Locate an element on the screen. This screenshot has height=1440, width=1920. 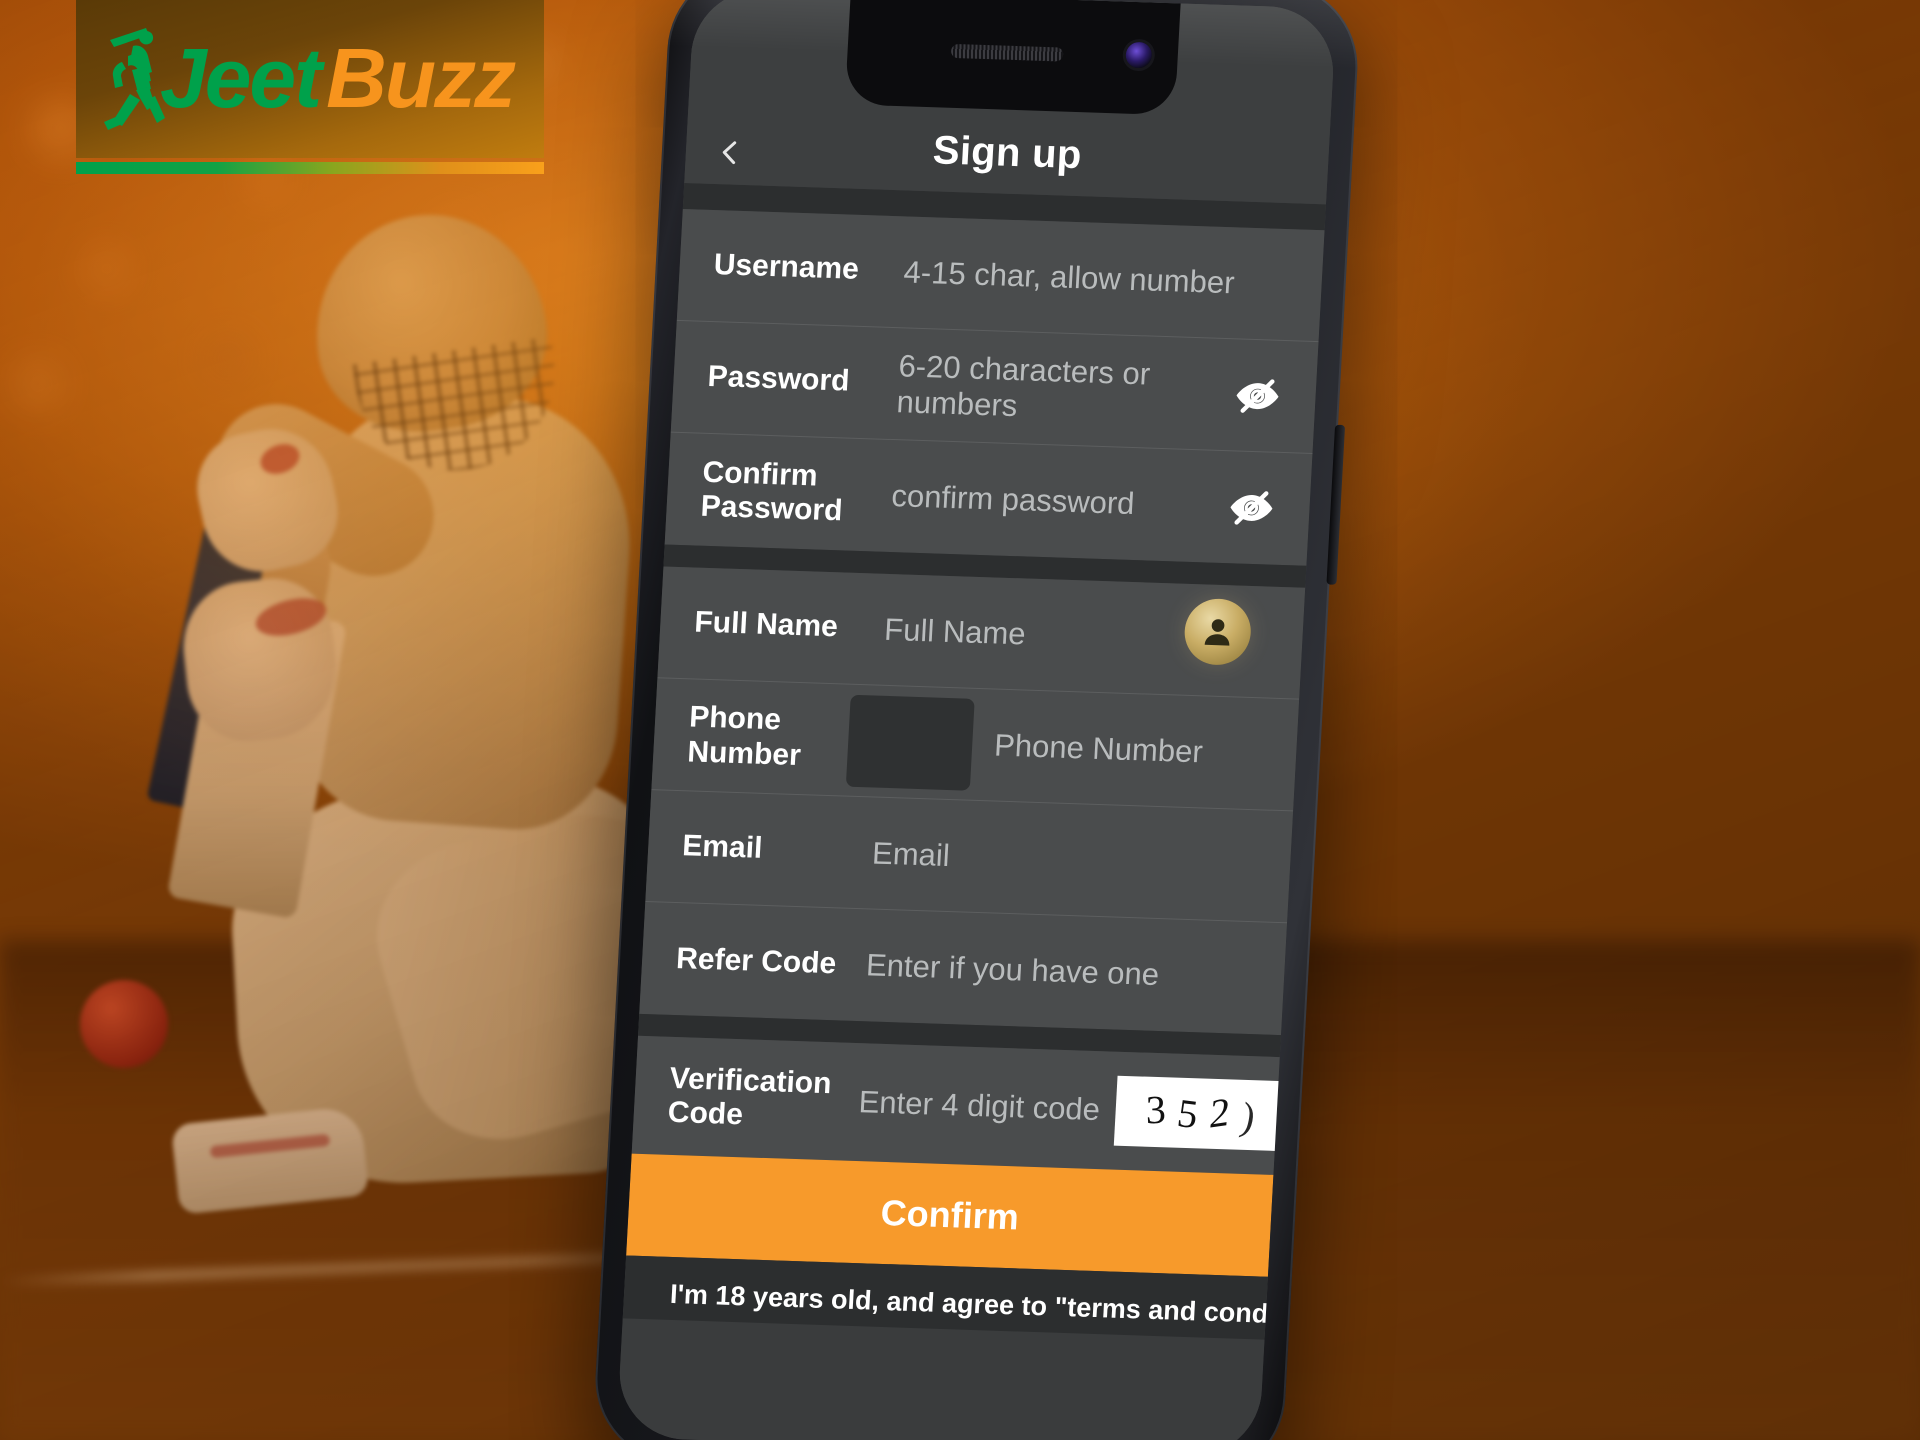
captcha-char-3: 2 is located at coordinates (1219, 1112).